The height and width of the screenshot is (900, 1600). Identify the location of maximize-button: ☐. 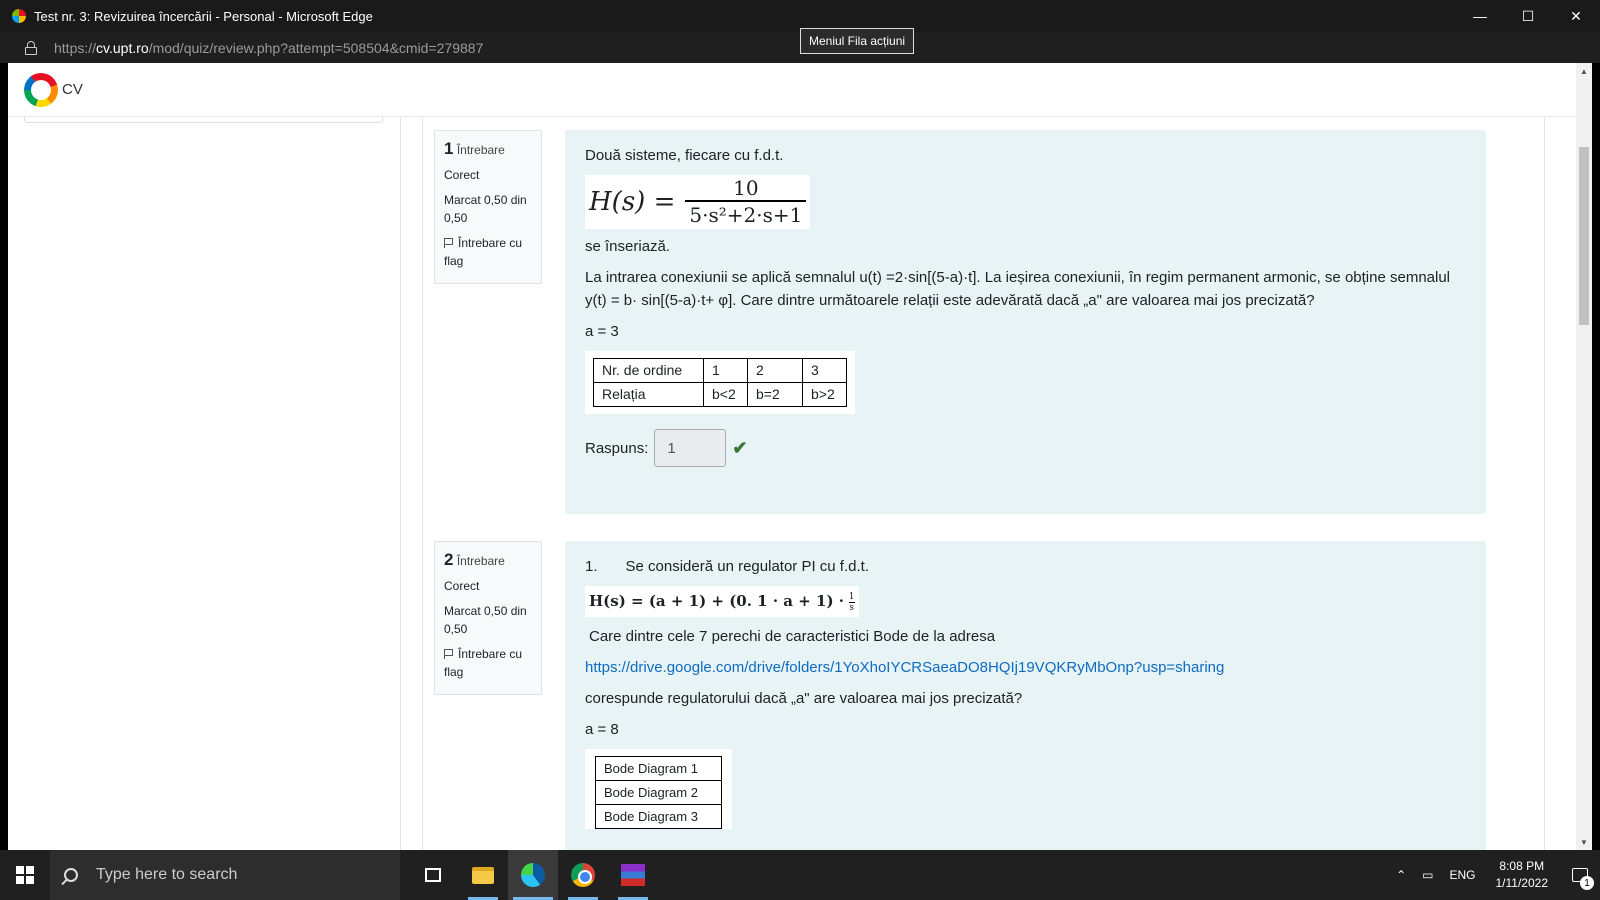
(1528, 16).